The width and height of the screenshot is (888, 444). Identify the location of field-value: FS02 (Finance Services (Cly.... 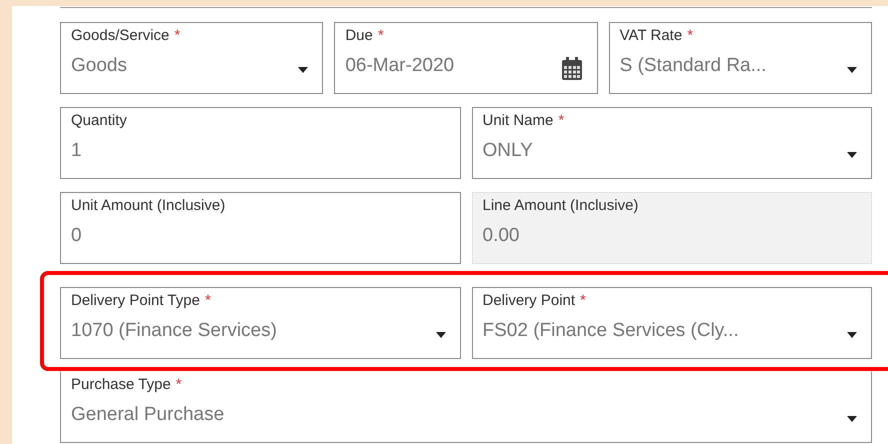
(610, 331).